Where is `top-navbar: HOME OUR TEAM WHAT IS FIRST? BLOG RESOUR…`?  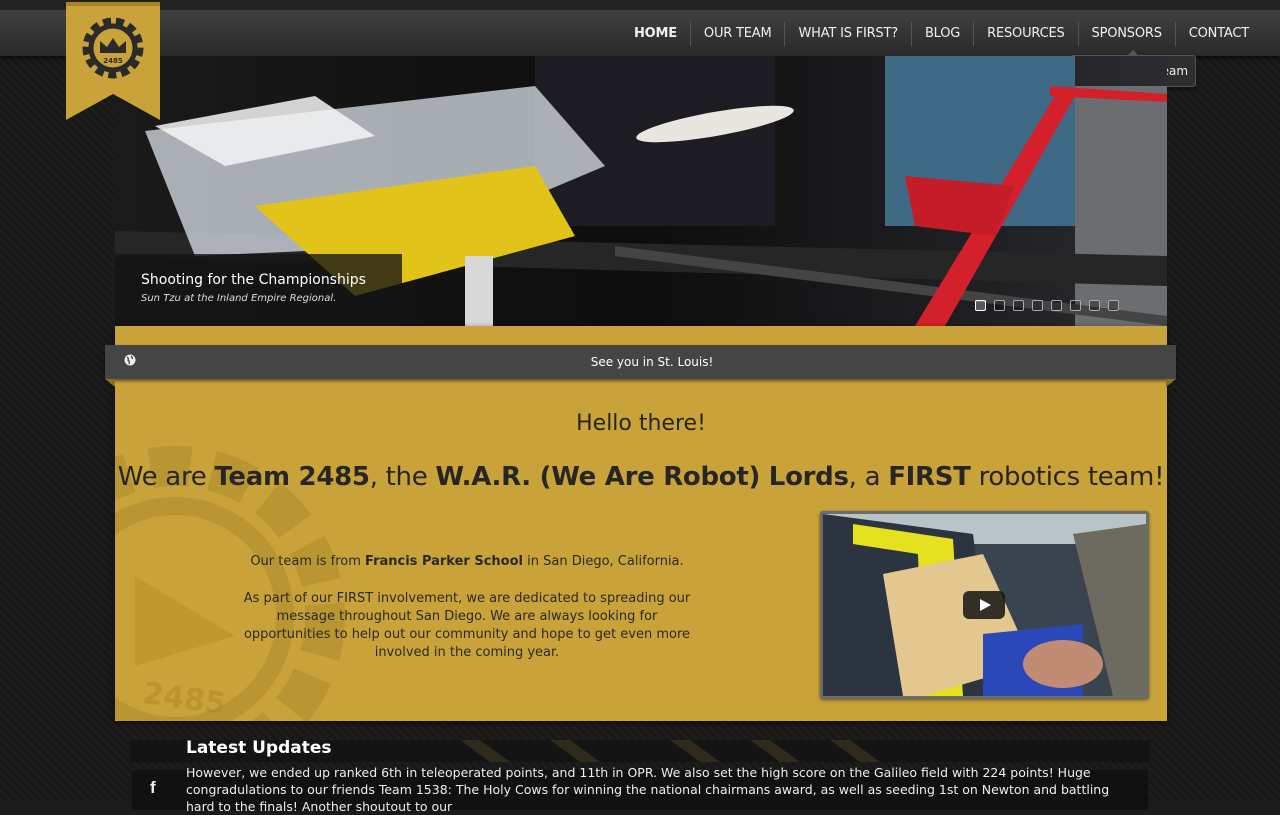 top-navbar: HOME OUR TEAM WHAT IS FIRST? BLOG RESOUR… is located at coordinates (640, 28).